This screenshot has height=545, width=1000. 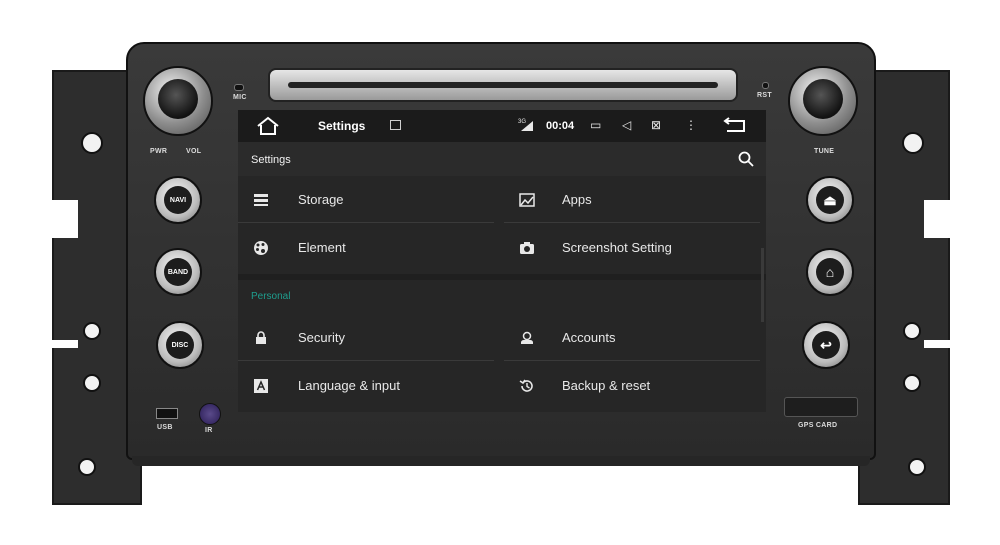 I want to click on app-title: Settings, so click(x=342, y=126).